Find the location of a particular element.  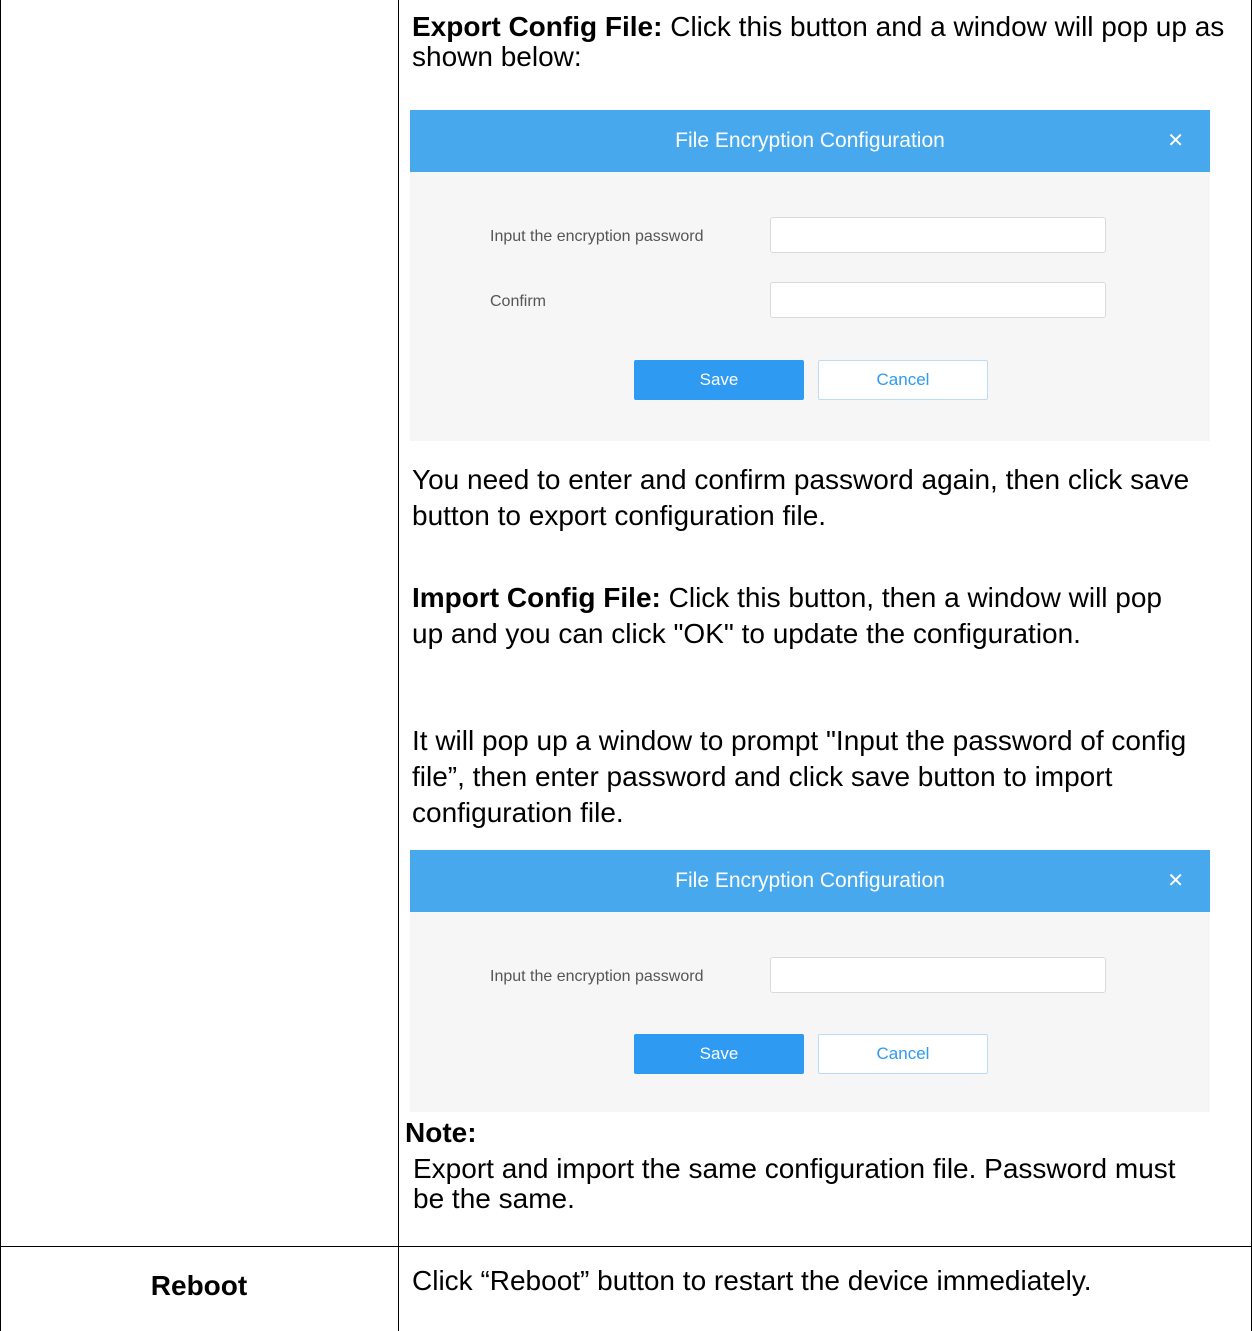

confirm-input is located at coordinates (938, 300).